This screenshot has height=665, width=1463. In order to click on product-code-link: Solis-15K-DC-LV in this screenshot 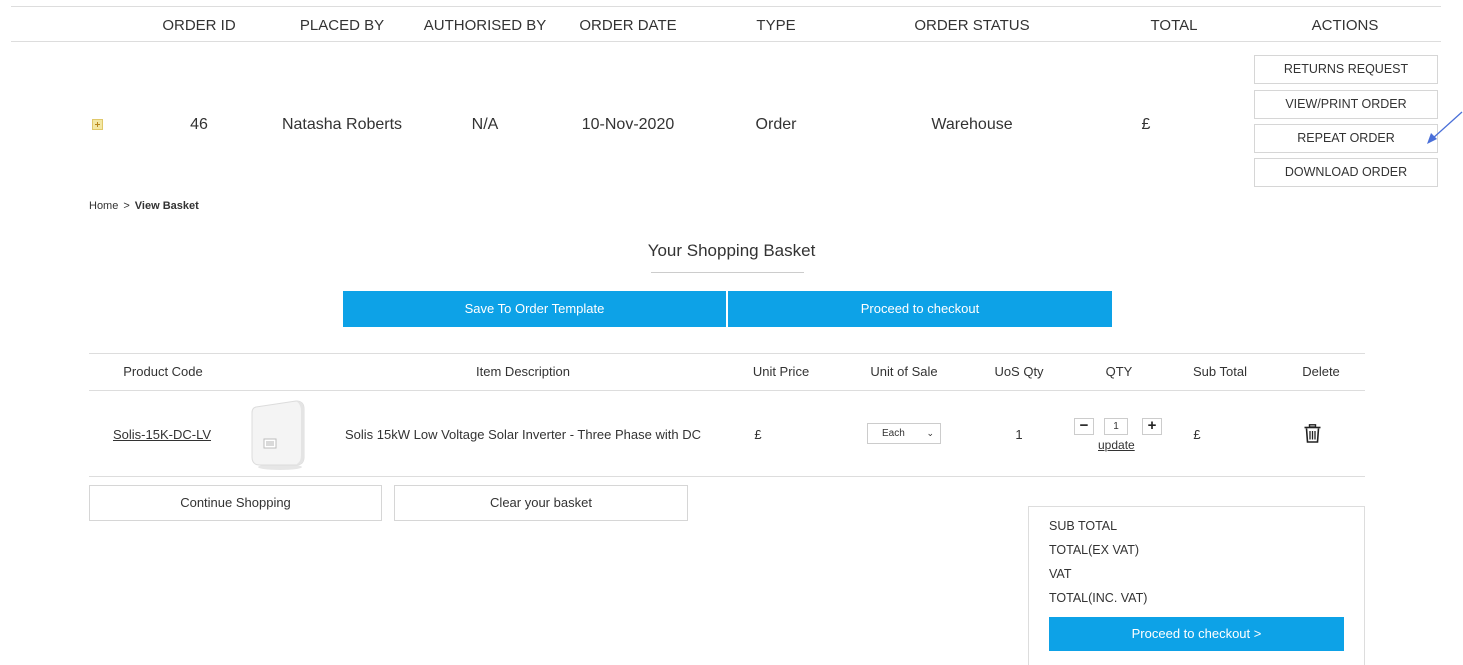, I will do `click(162, 434)`.